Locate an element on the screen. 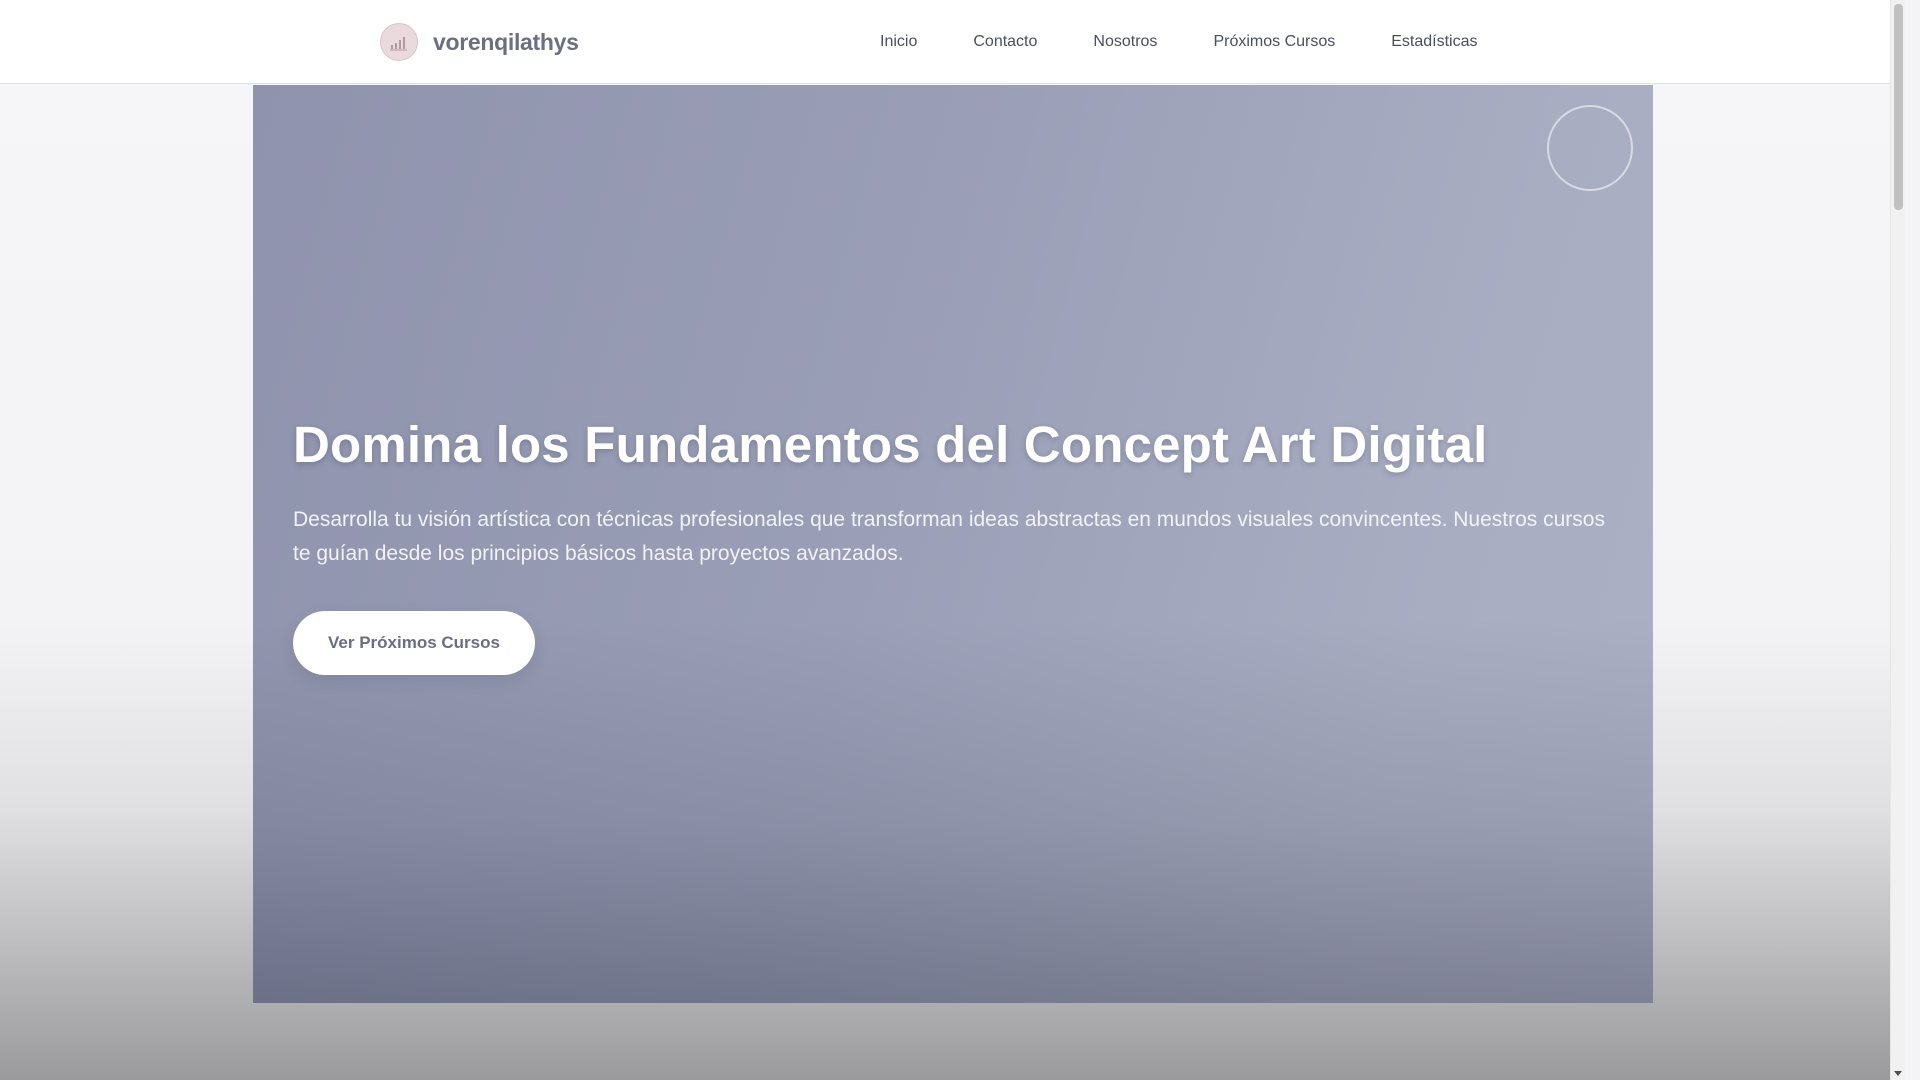 This screenshot has height=1080, width=1920. brand-link: vorenqilathys is located at coordinates (479, 42).